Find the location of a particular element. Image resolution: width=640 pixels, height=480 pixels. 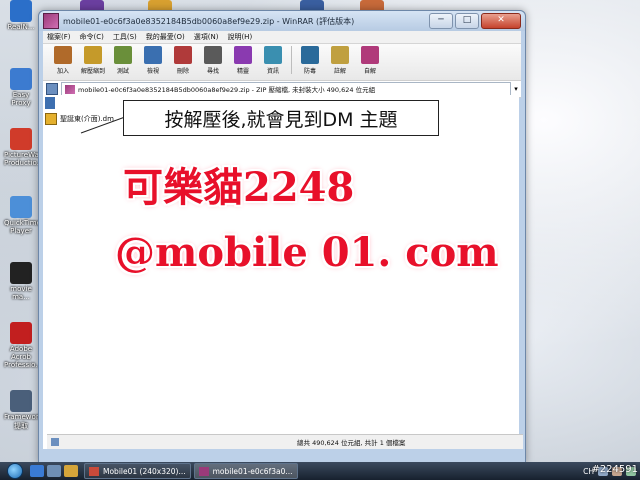

desktop-icon: Easy Proxy is located at coordinates (21, 87).